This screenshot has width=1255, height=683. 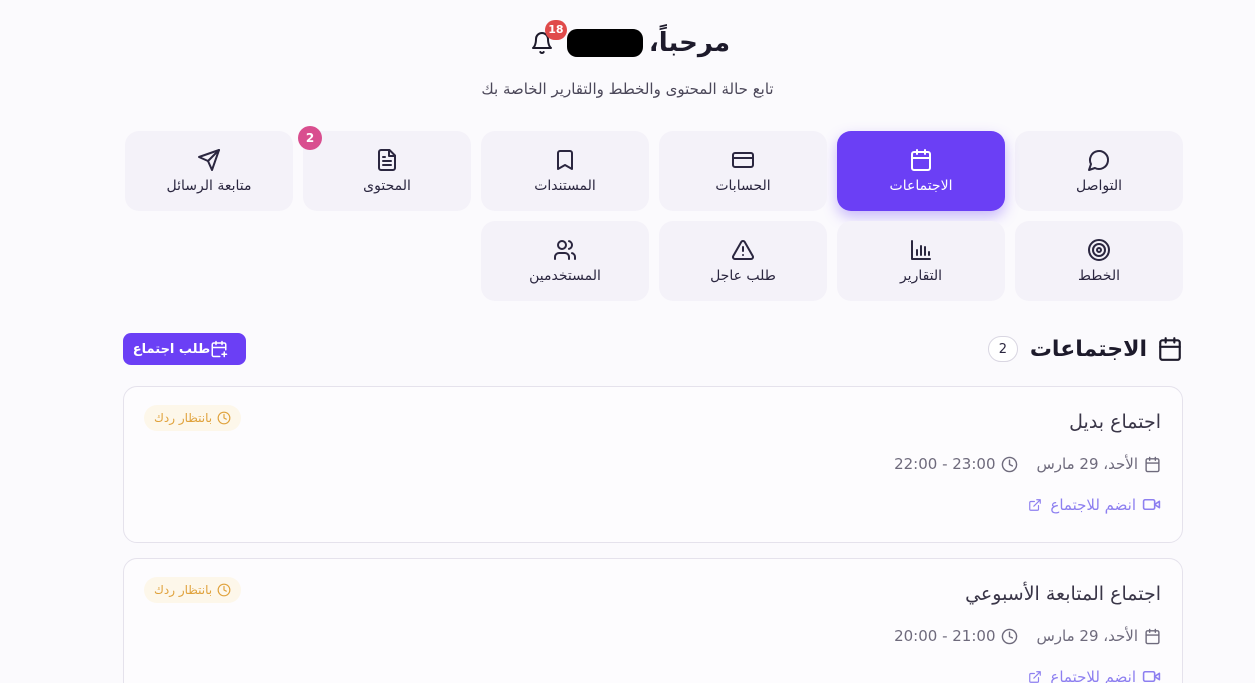 What do you see at coordinates (565, 186) in the screenshot?
I see `tile-label: المستندات` at bounding box center [565, 186].